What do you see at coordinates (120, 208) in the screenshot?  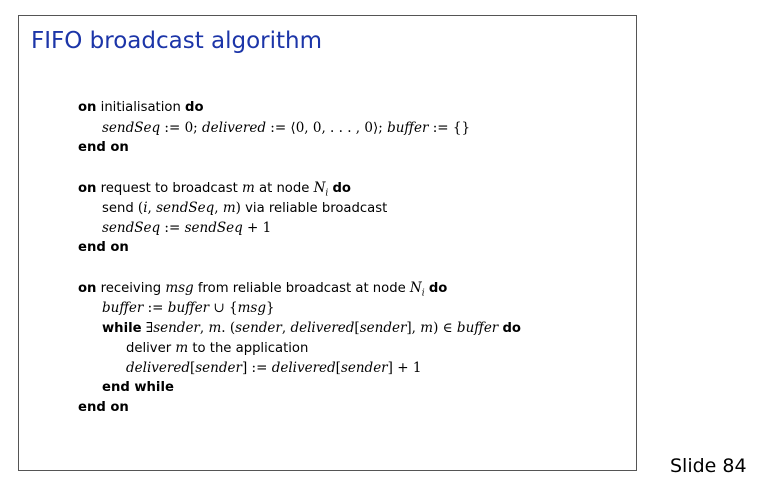 I see `send-label: send` at bounding box center [120, 208].